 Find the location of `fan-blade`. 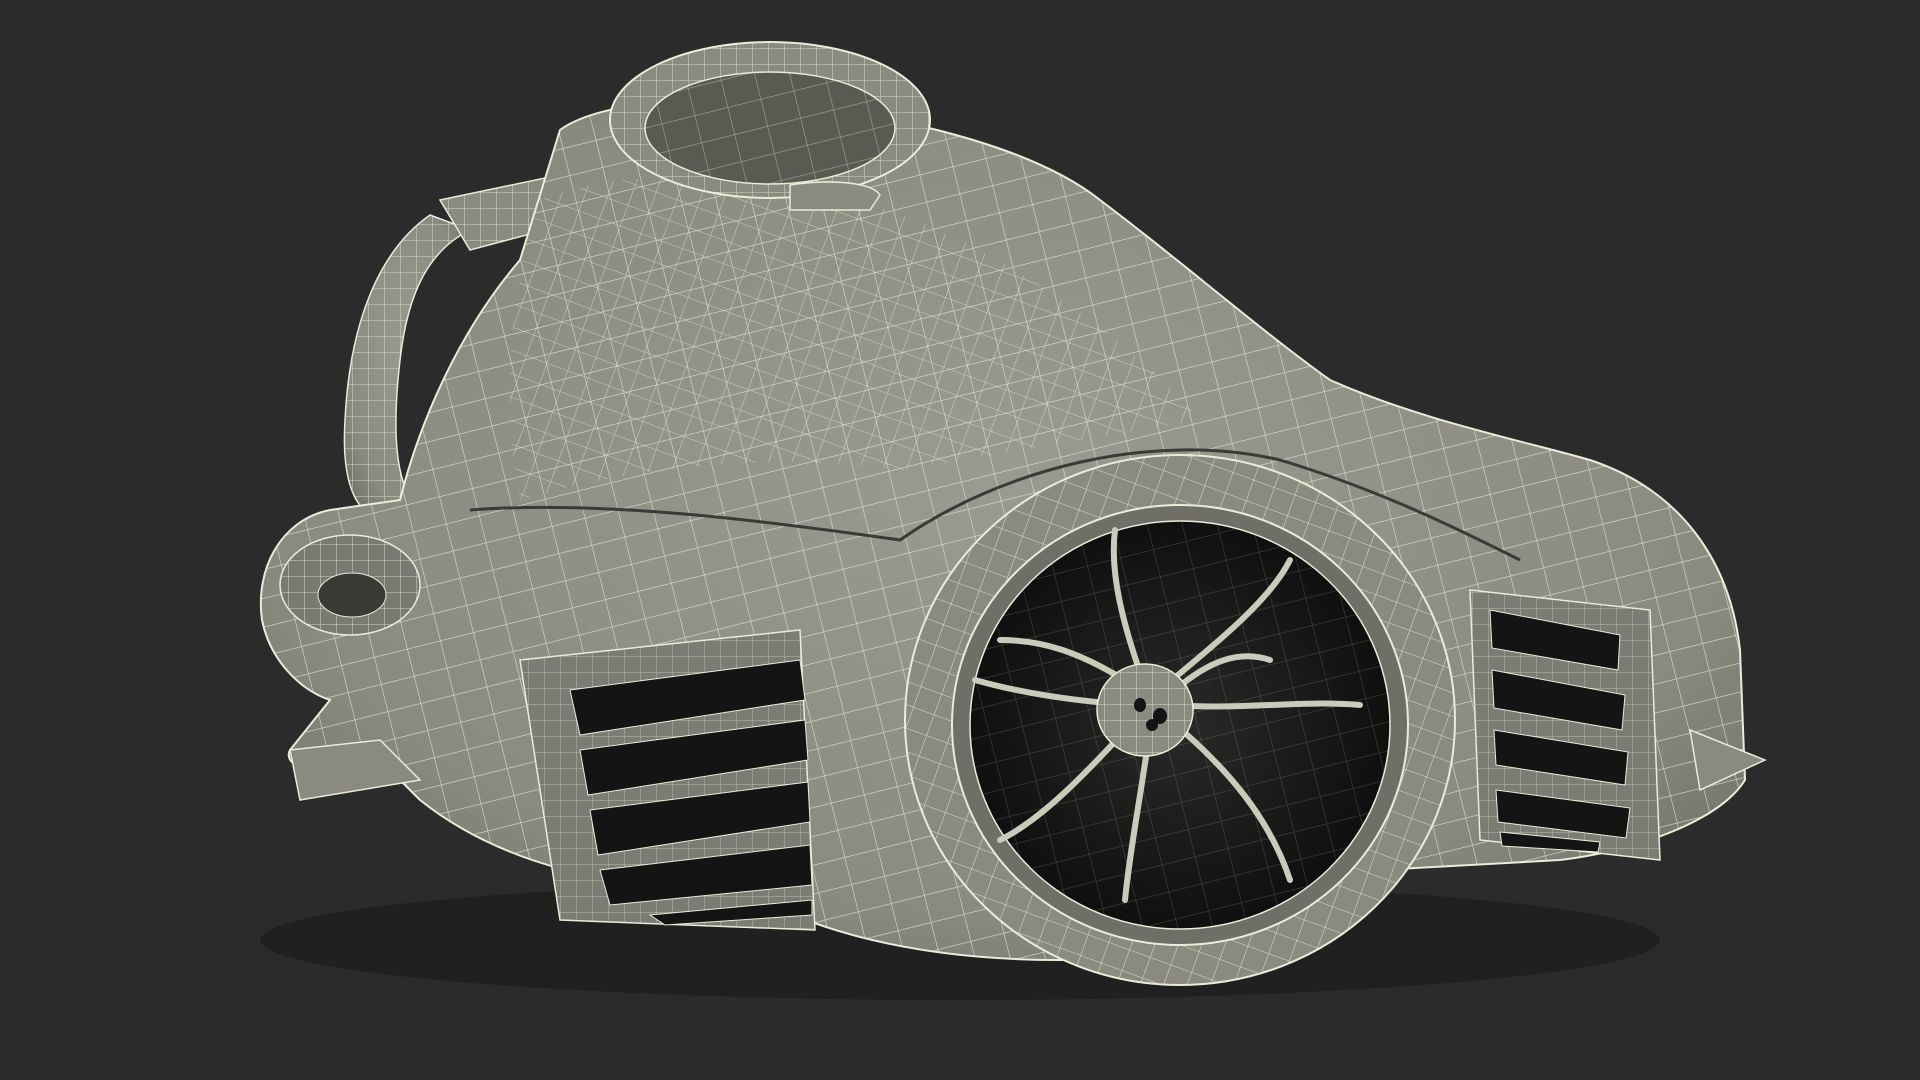

fan-blade is located at coordinates (1267, 705).